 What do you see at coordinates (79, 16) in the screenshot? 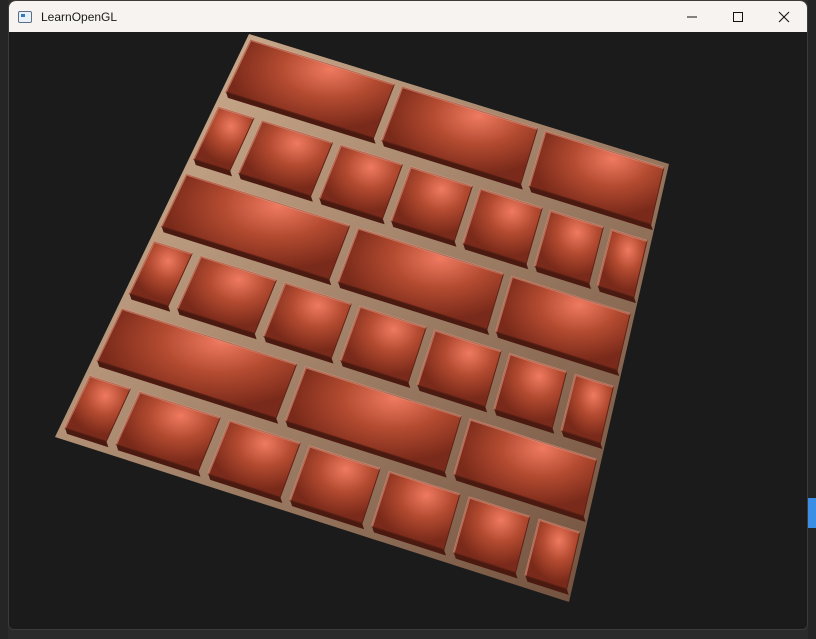
I see `window-title: LearnOpenGL` at bounding box center [79, 16].